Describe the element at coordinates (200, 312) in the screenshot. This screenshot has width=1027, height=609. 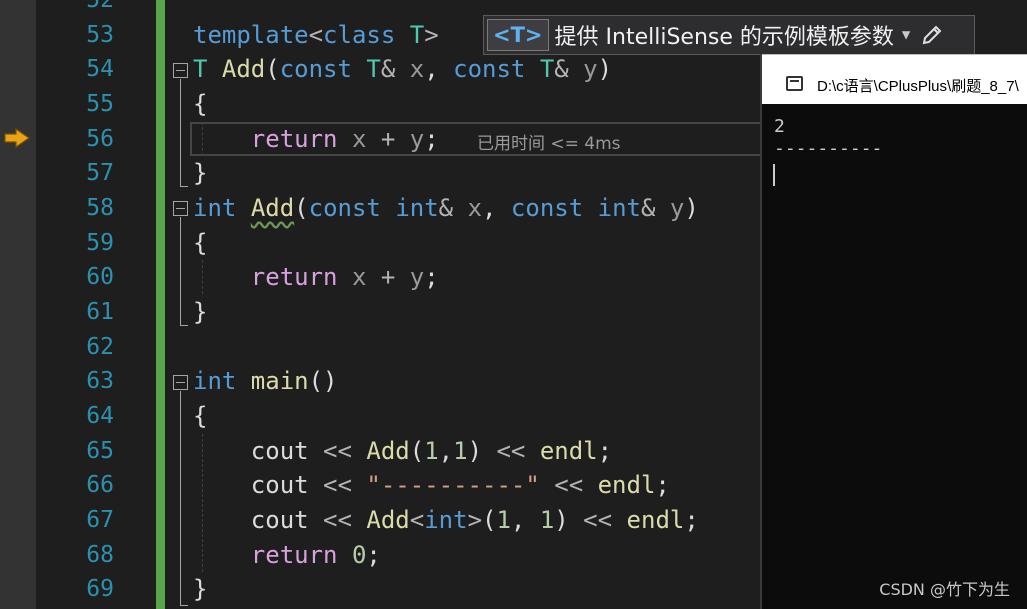
I see `code-line-61: }` at that location.